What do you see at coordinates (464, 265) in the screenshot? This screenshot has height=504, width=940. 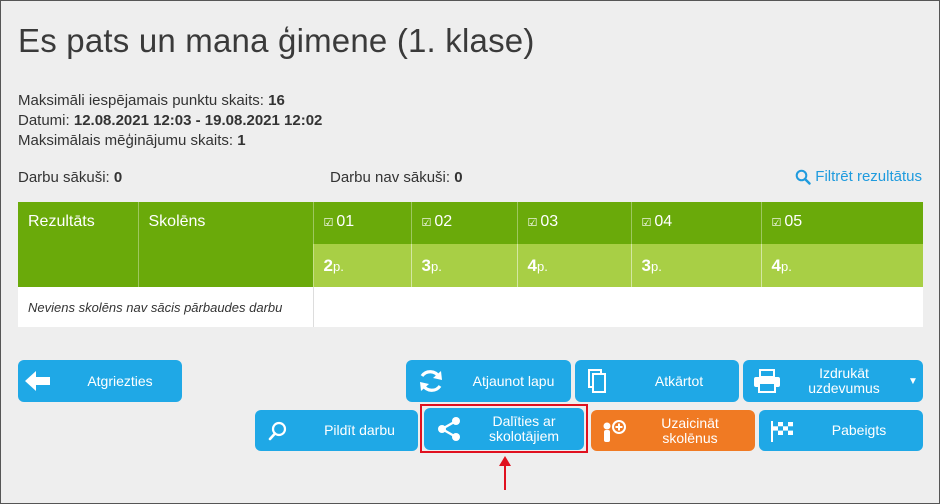 I see `question-points-02: 3p.` at bounding box center [464, 265].